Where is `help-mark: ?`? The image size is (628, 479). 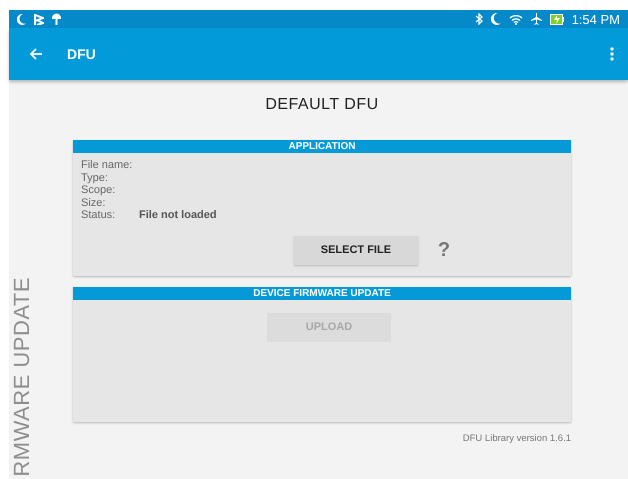
help-mark: ? is located at coordinates (444, 250).